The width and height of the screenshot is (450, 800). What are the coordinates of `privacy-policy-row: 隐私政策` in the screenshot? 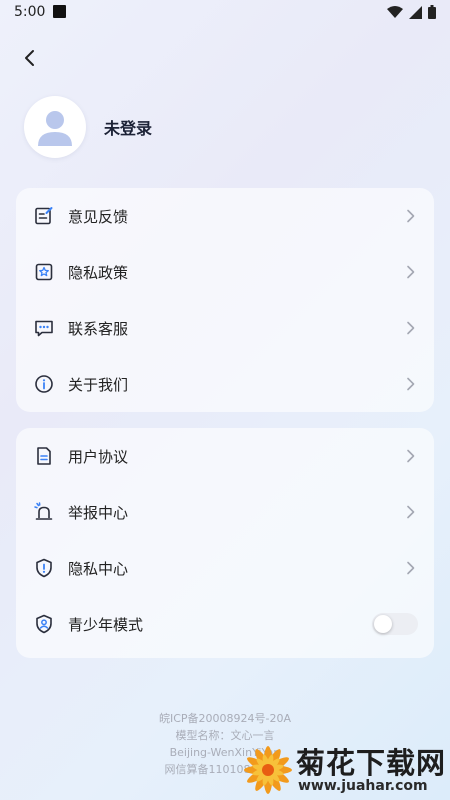 It's located at (225, 272).